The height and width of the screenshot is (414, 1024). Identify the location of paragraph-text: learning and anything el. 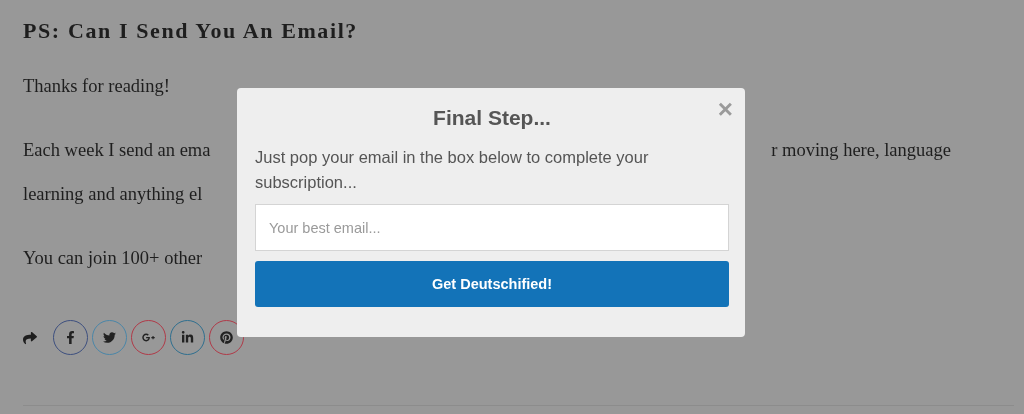
(113, 194).